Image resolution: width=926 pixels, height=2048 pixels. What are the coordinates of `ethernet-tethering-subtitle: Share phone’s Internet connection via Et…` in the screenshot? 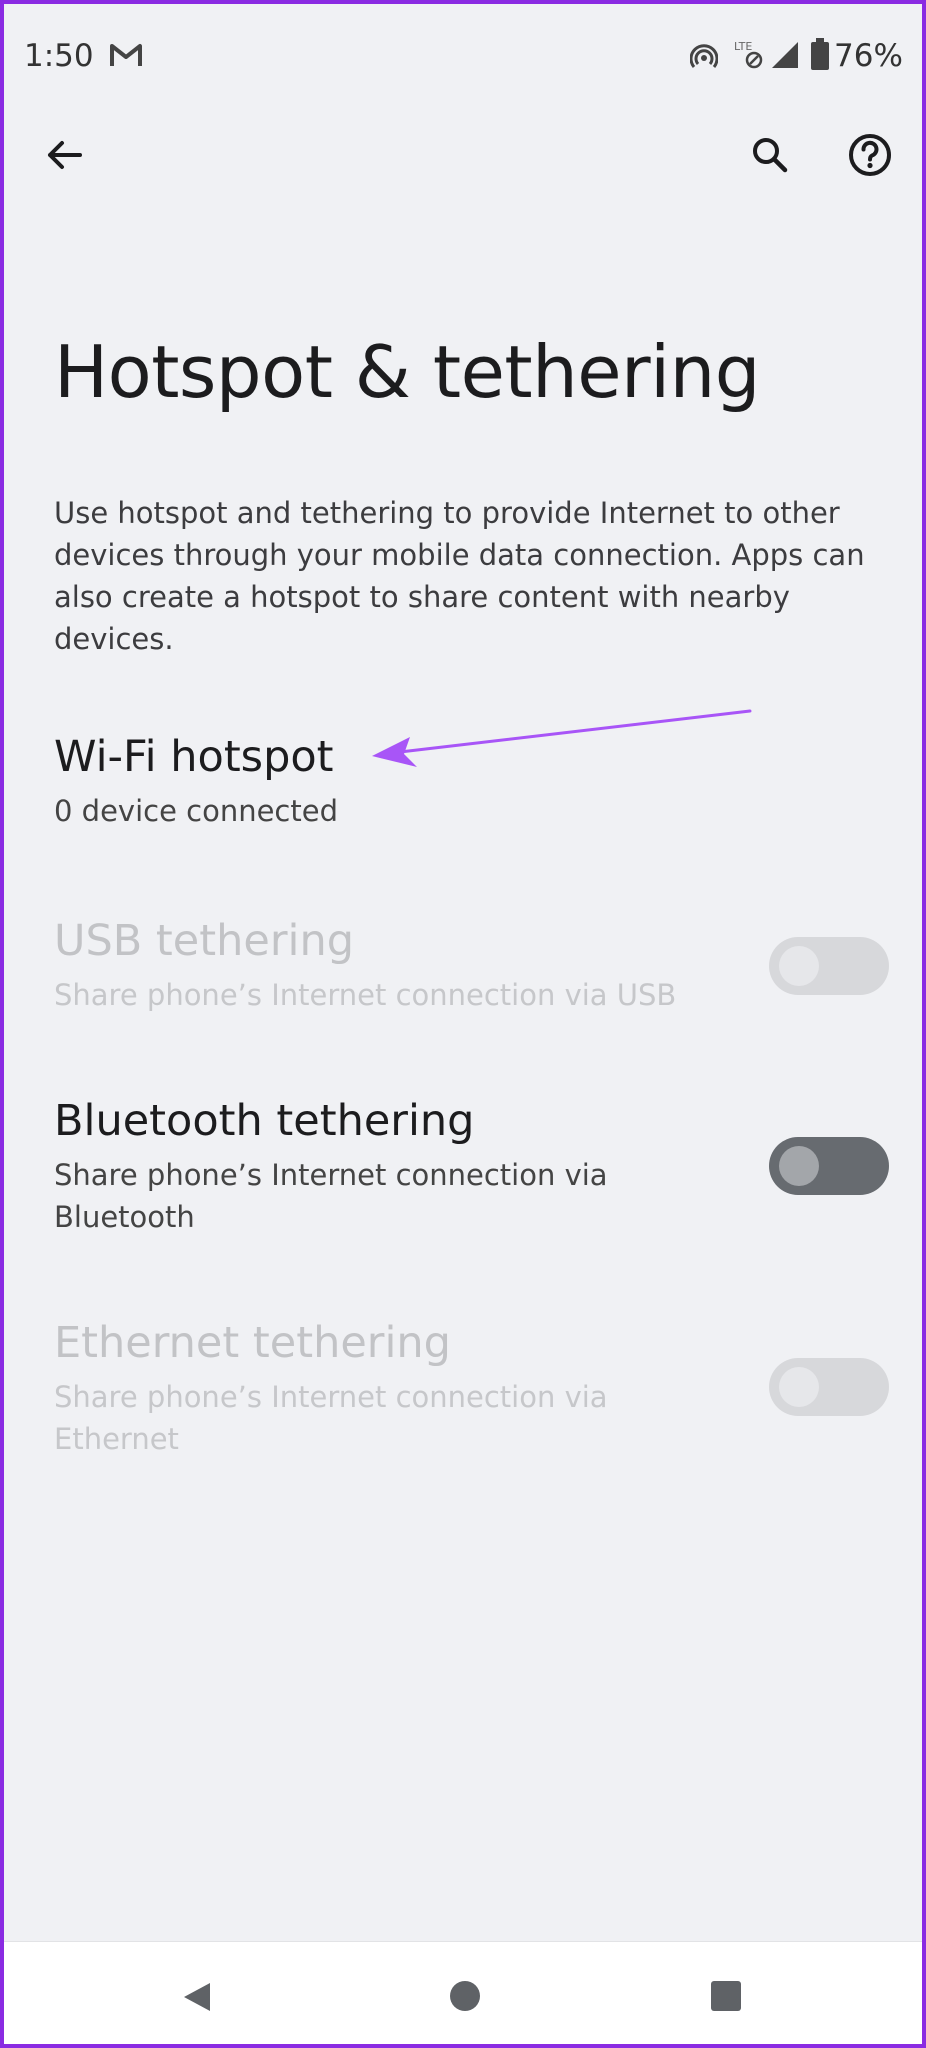 It's located at (331, 1418).